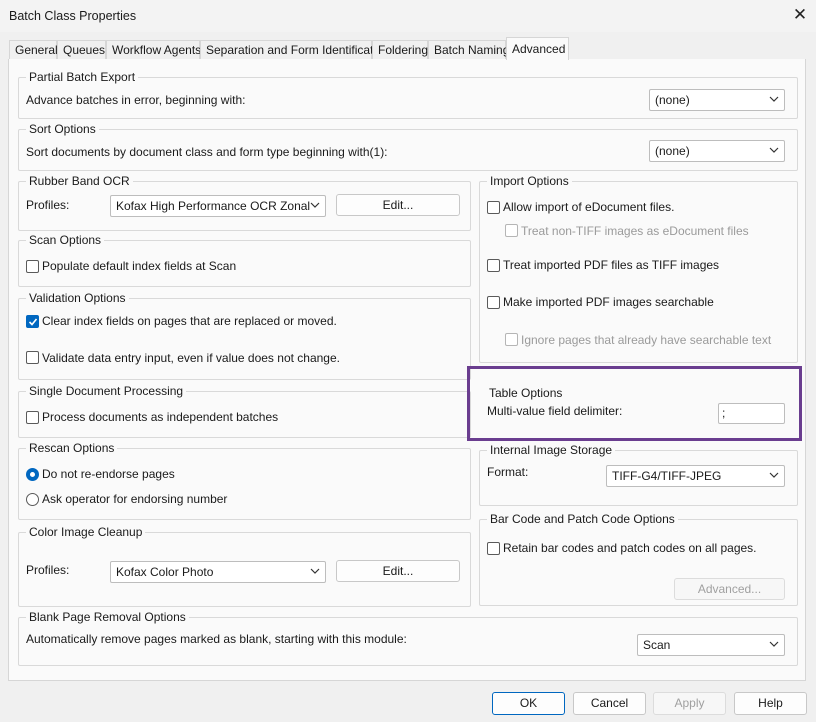 This screenshot has height=722, width=816. Describe the element at coordinates (529, 181) in the screenshot. I see `group-legend: Import Options` at that location.